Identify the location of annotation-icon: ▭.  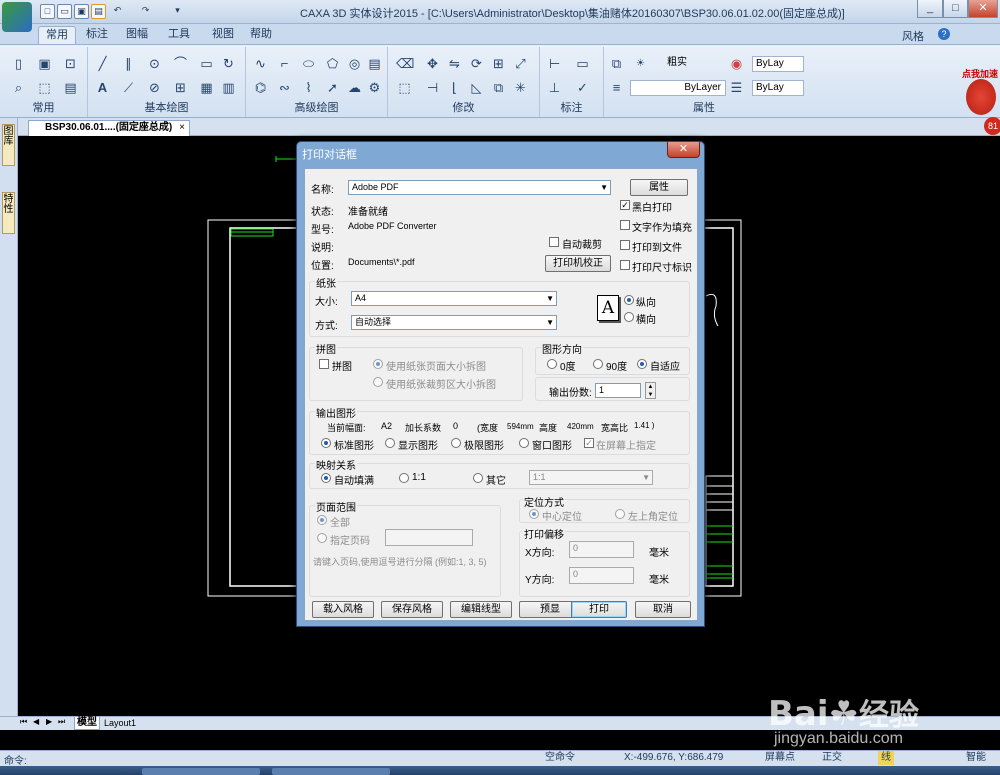
(582, 63).